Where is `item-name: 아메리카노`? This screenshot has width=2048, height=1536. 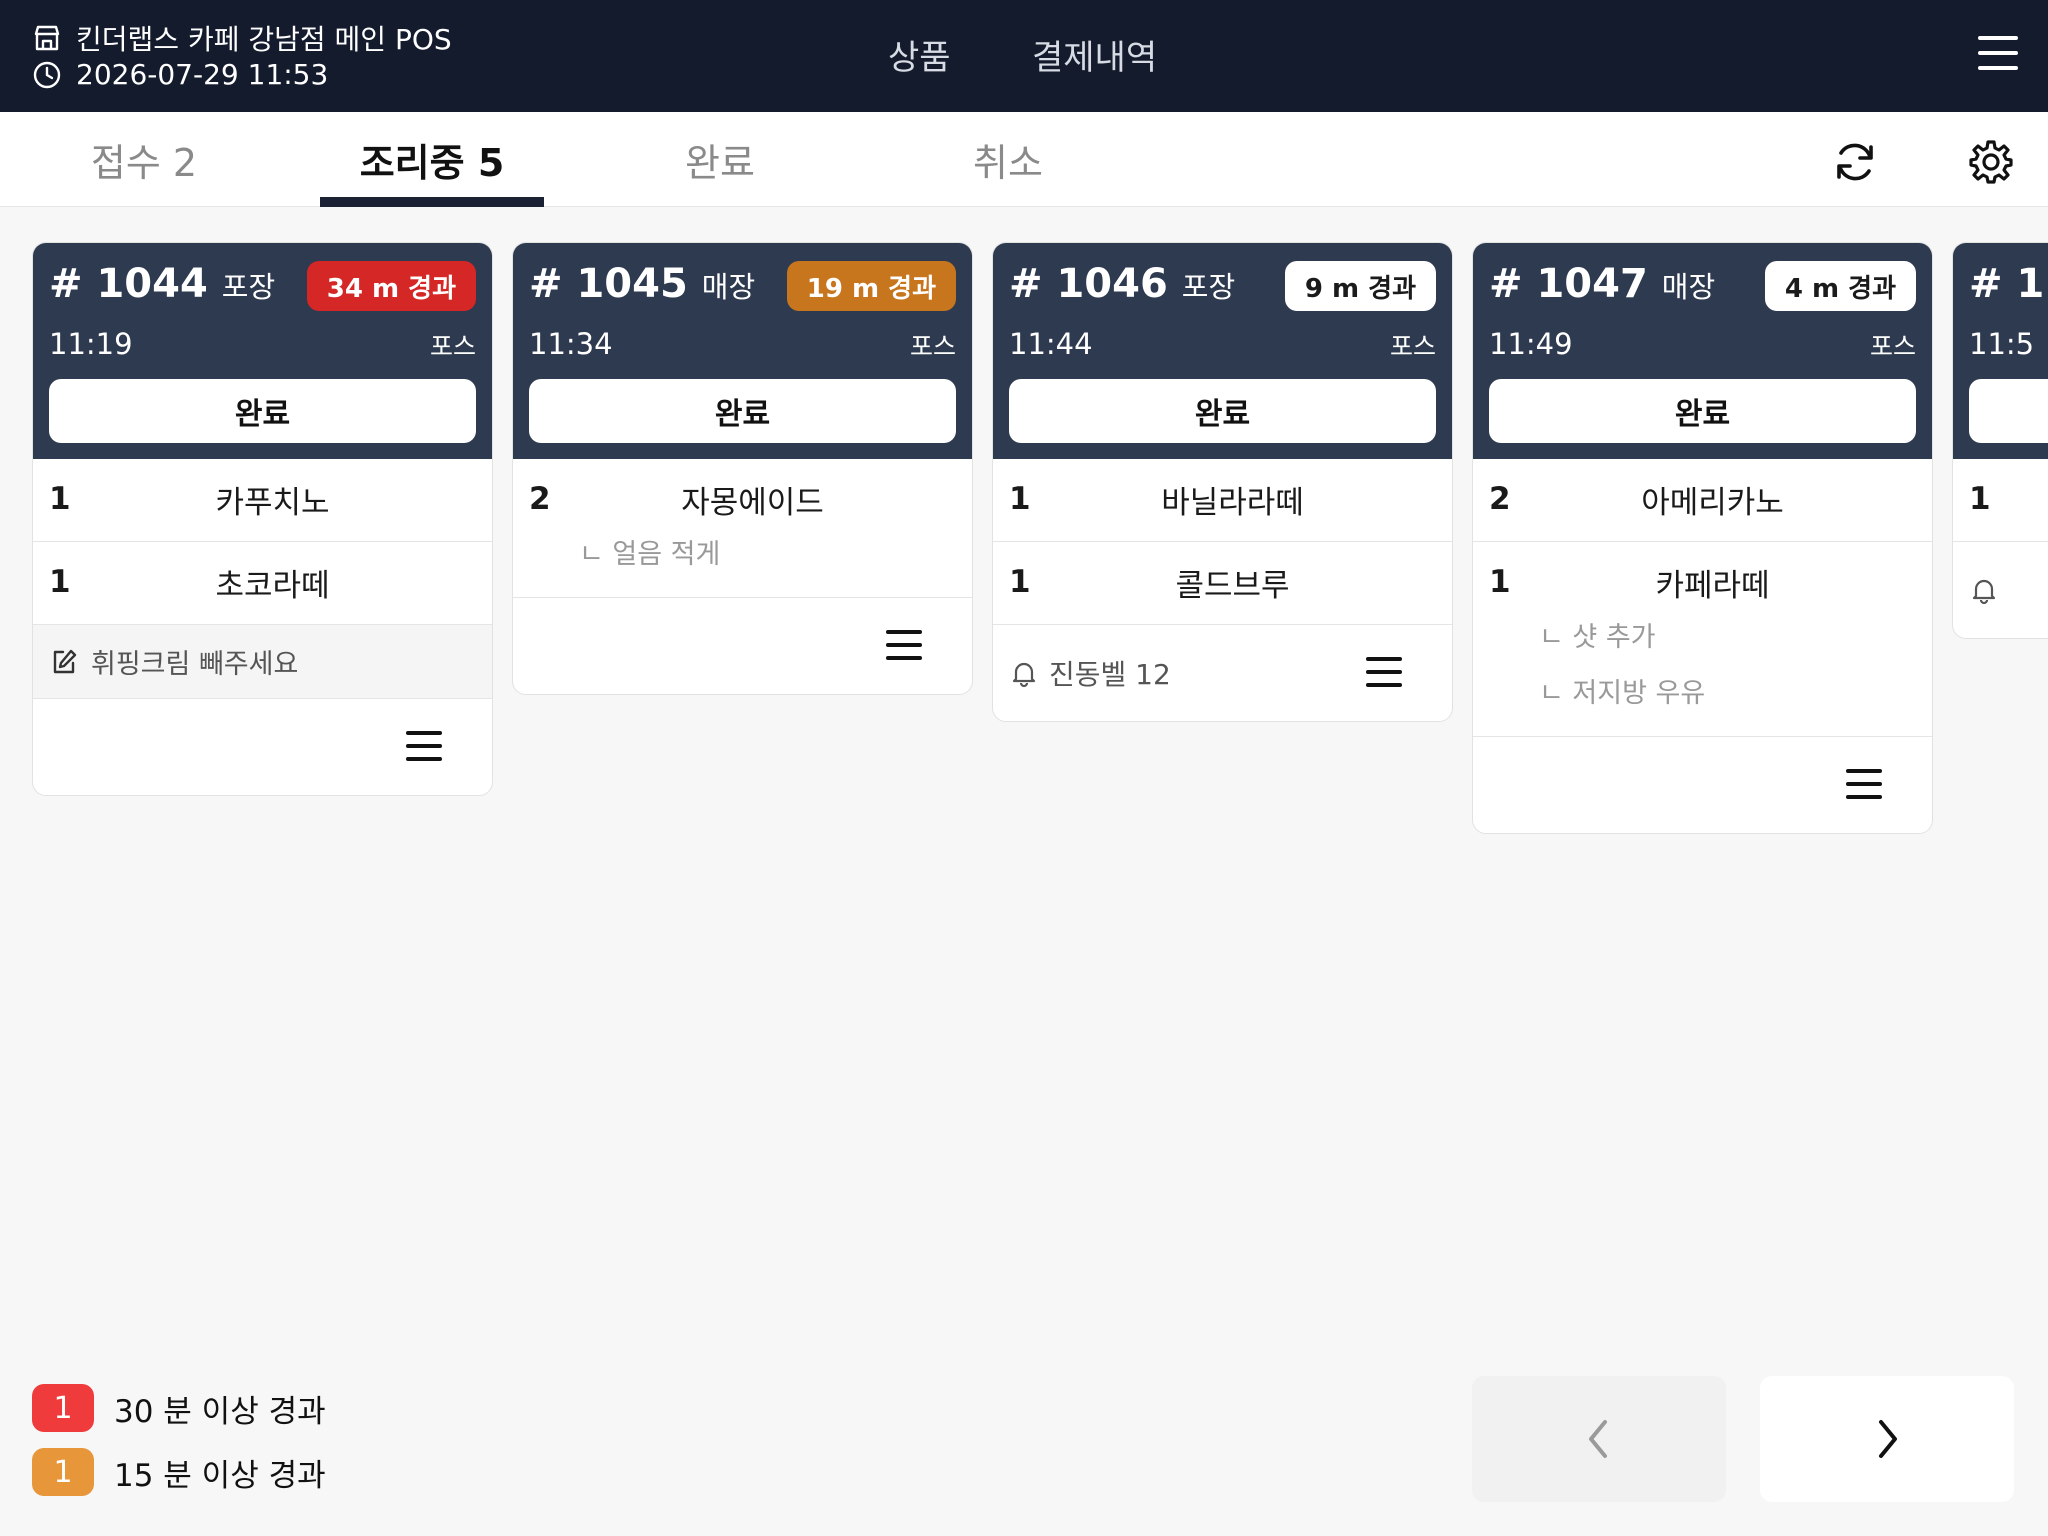 item-name: 아메리카노 is located at coordinates (1712, 502).